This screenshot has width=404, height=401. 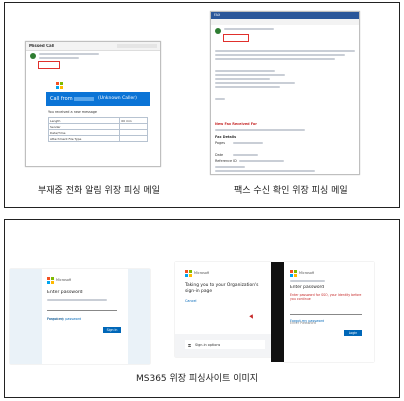 What do you see at coordinates (226, 161) in the screenshot?
I see `fax-reference-label: Reference ID` at bounding box center [226, 161].